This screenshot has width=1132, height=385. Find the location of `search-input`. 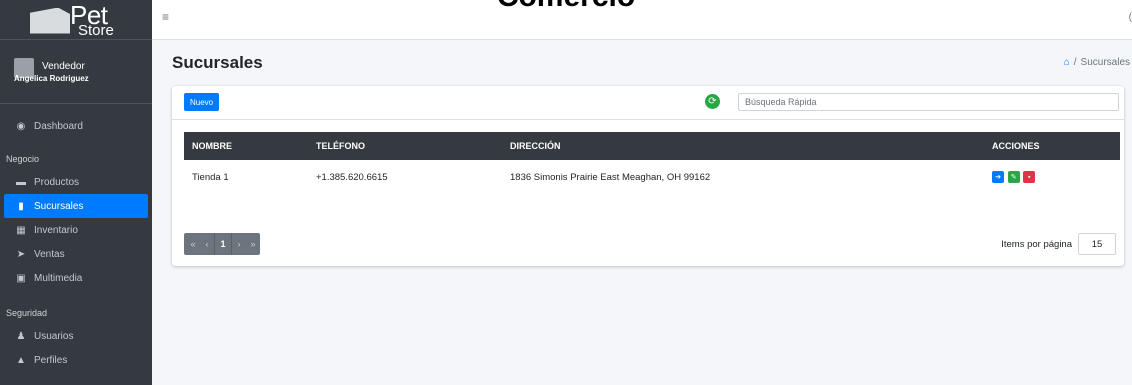

search-input is located at coordinates (928, 102).